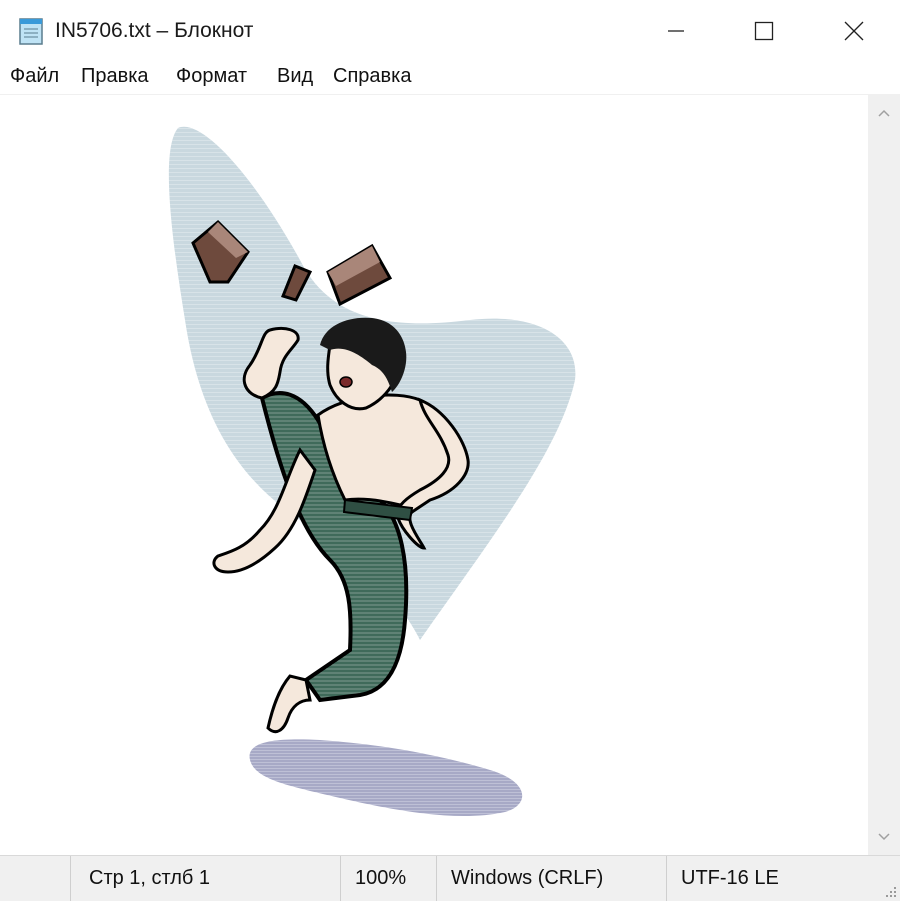  I want to click on resize-grip-icon, so click(890, 891).